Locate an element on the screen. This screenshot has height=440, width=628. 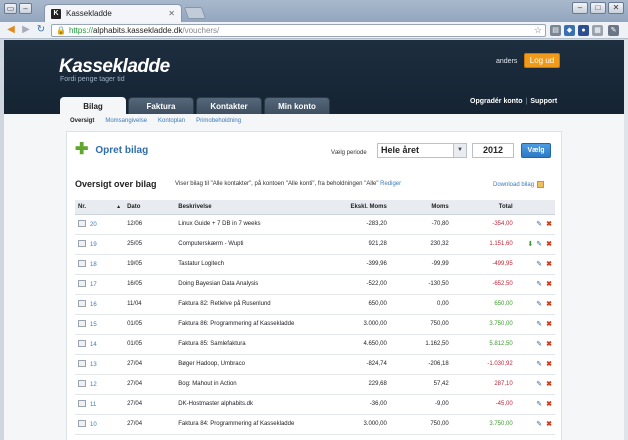
download-vouchers-link: Download bilag is located at coordinates (519, 184).